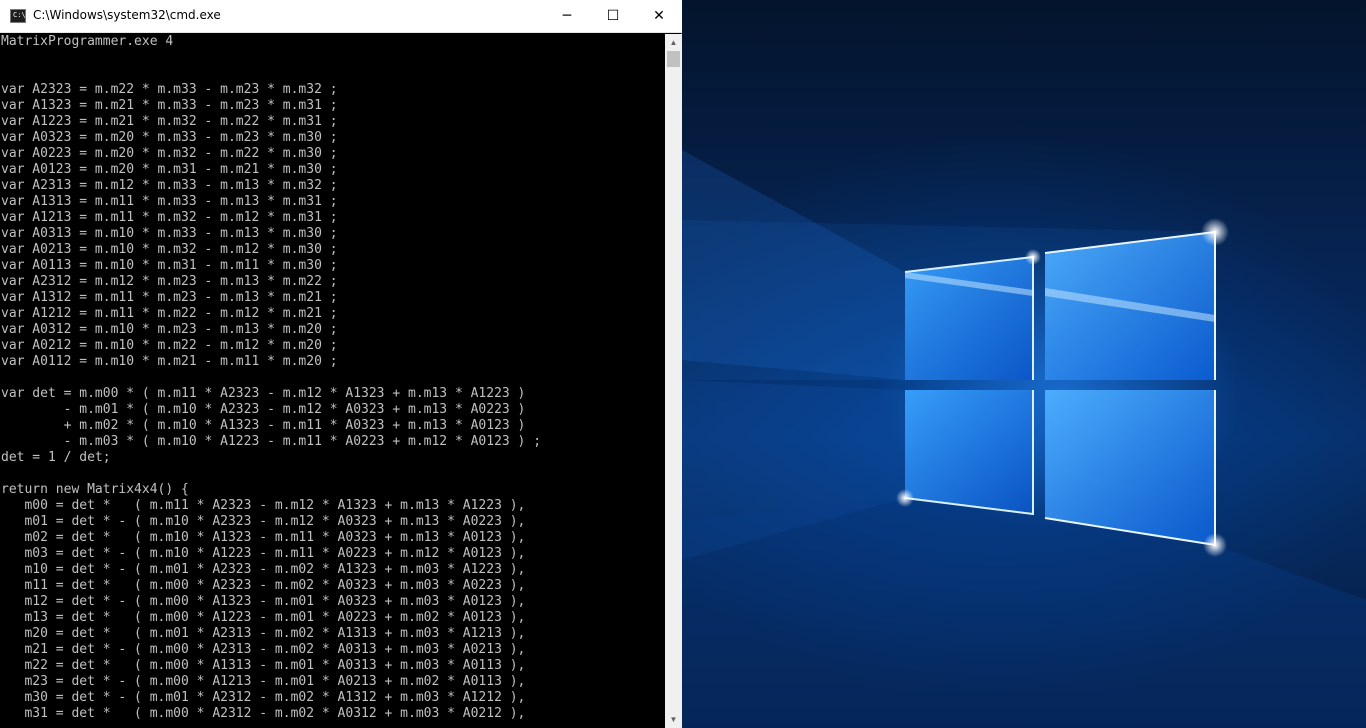  I want to click on scrollbar-thumb, so click(673, 59).